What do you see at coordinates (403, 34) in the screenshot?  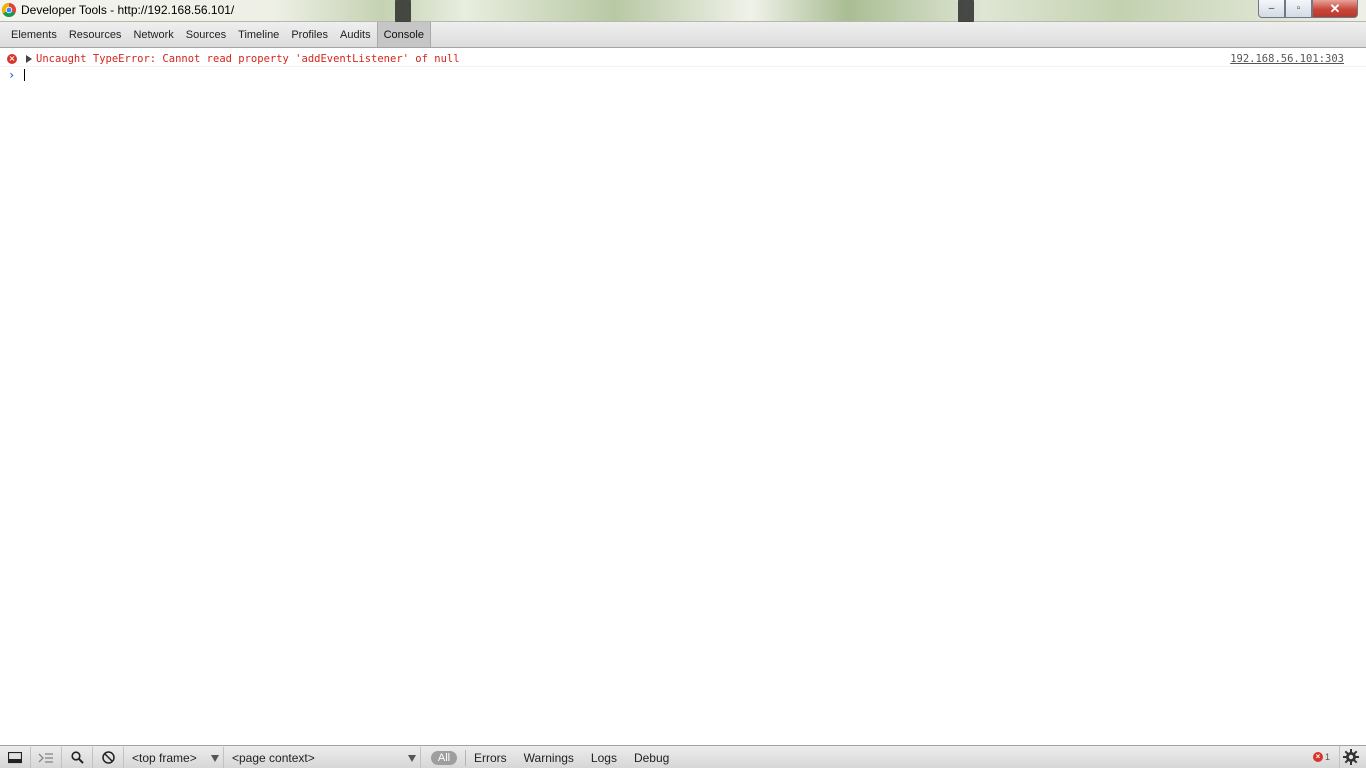 I see `tab-console: Console` at bounding box center [403, 34].